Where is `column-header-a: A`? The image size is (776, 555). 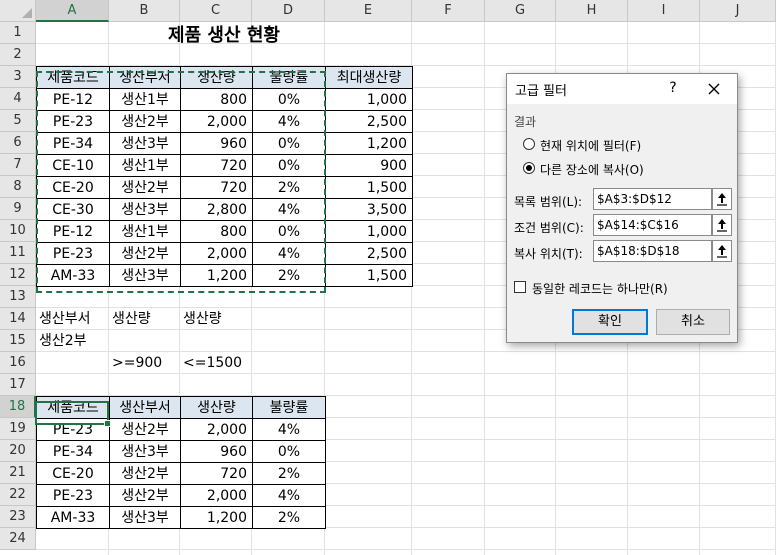
column-header-a: A is located at coordinates (72, 11).